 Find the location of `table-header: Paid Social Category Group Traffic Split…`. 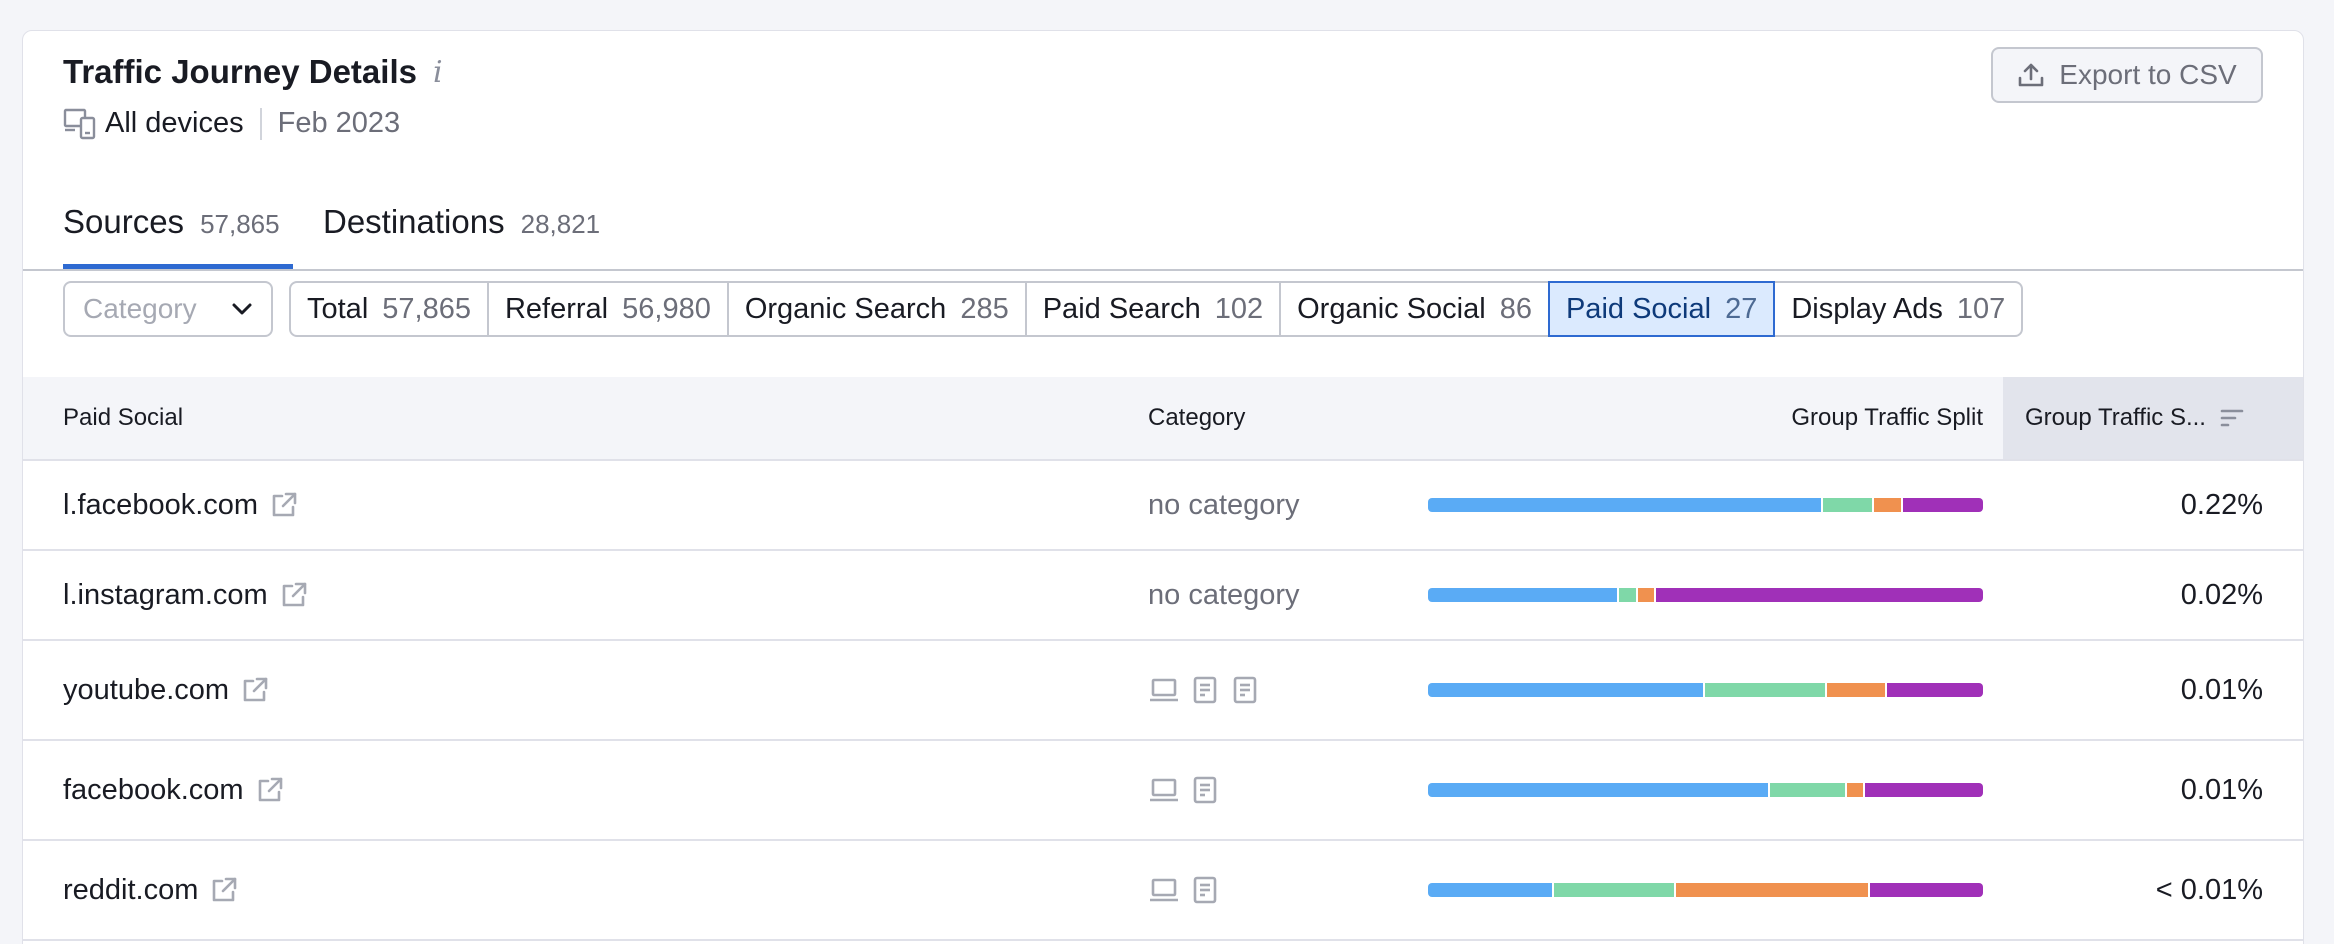

table-header: Paid Social Category Group Traffic Split… is located at coordinates (1163, 419).